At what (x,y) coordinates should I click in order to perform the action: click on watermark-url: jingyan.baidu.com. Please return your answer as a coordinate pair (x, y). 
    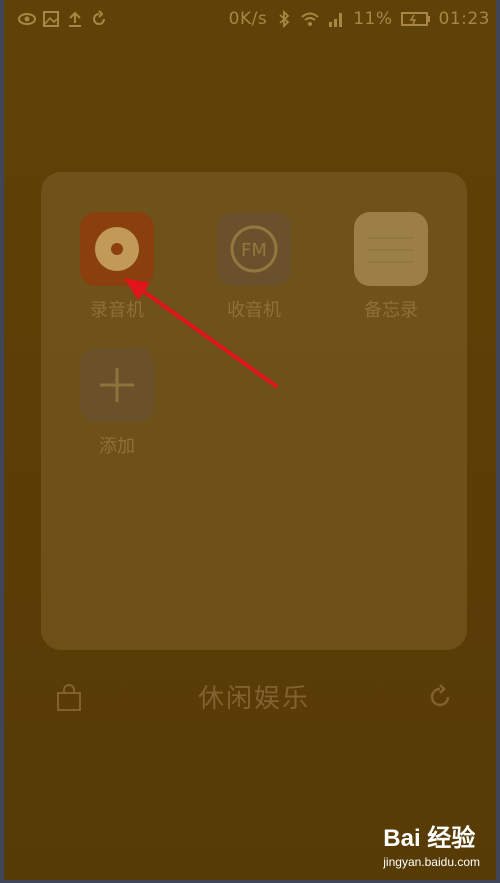
    Looking at the image, I should click on (431, 862).